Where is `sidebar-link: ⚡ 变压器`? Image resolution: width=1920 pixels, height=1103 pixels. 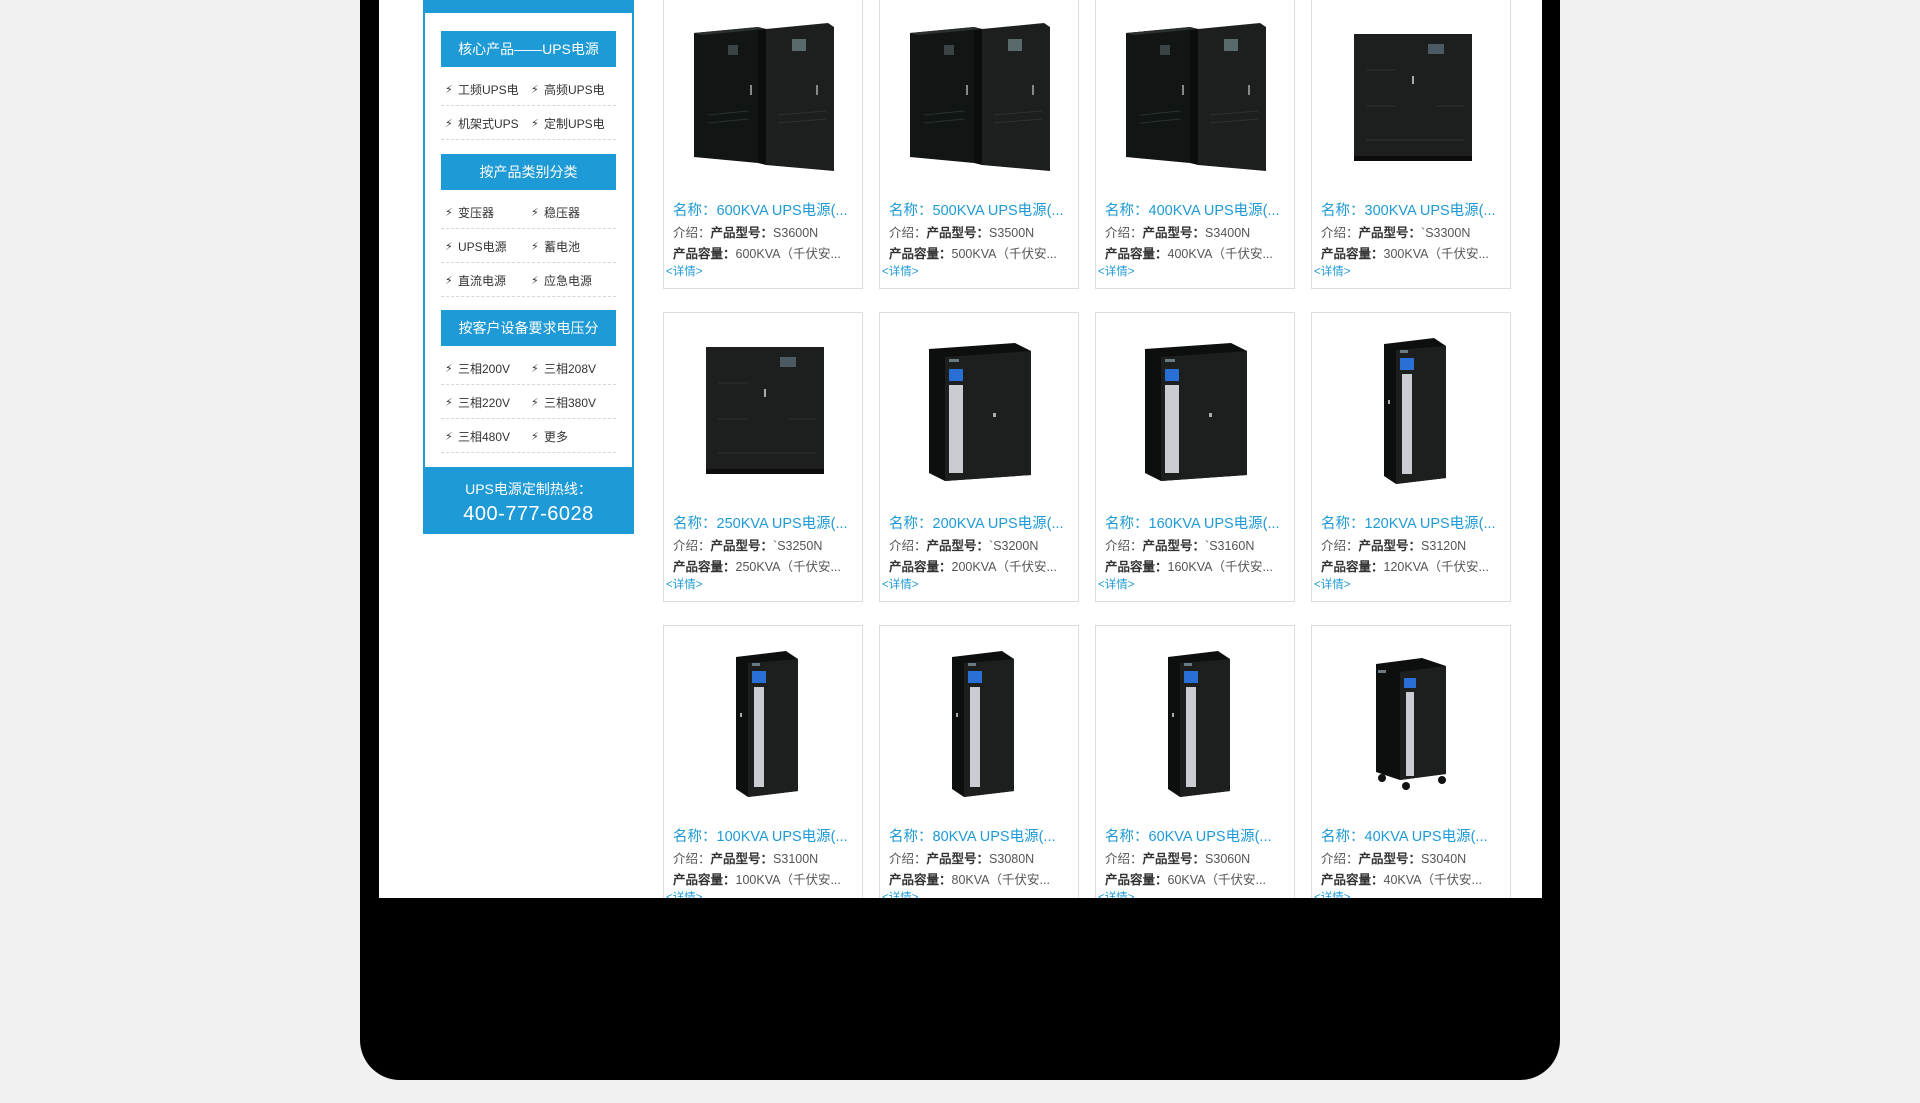
sidebar-link: ⚡ 变压器 is located at coordinates (484, 212).